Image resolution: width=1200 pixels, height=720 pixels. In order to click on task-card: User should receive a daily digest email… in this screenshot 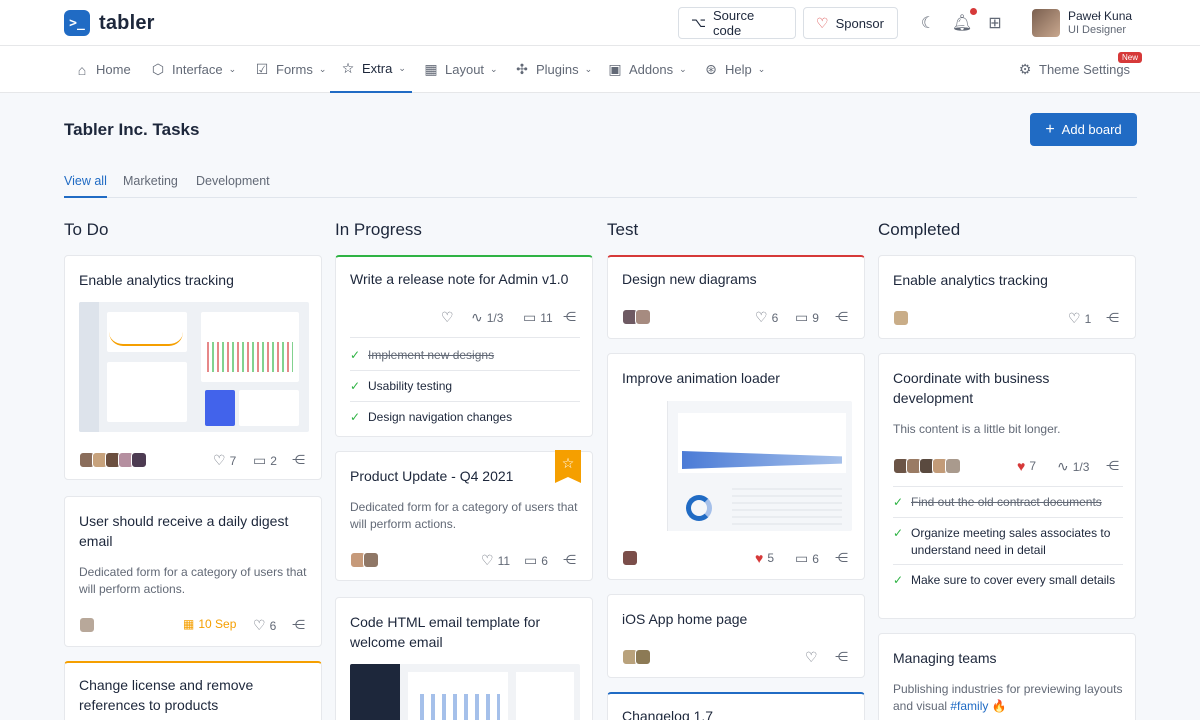, I will do `click(193, 571)`.